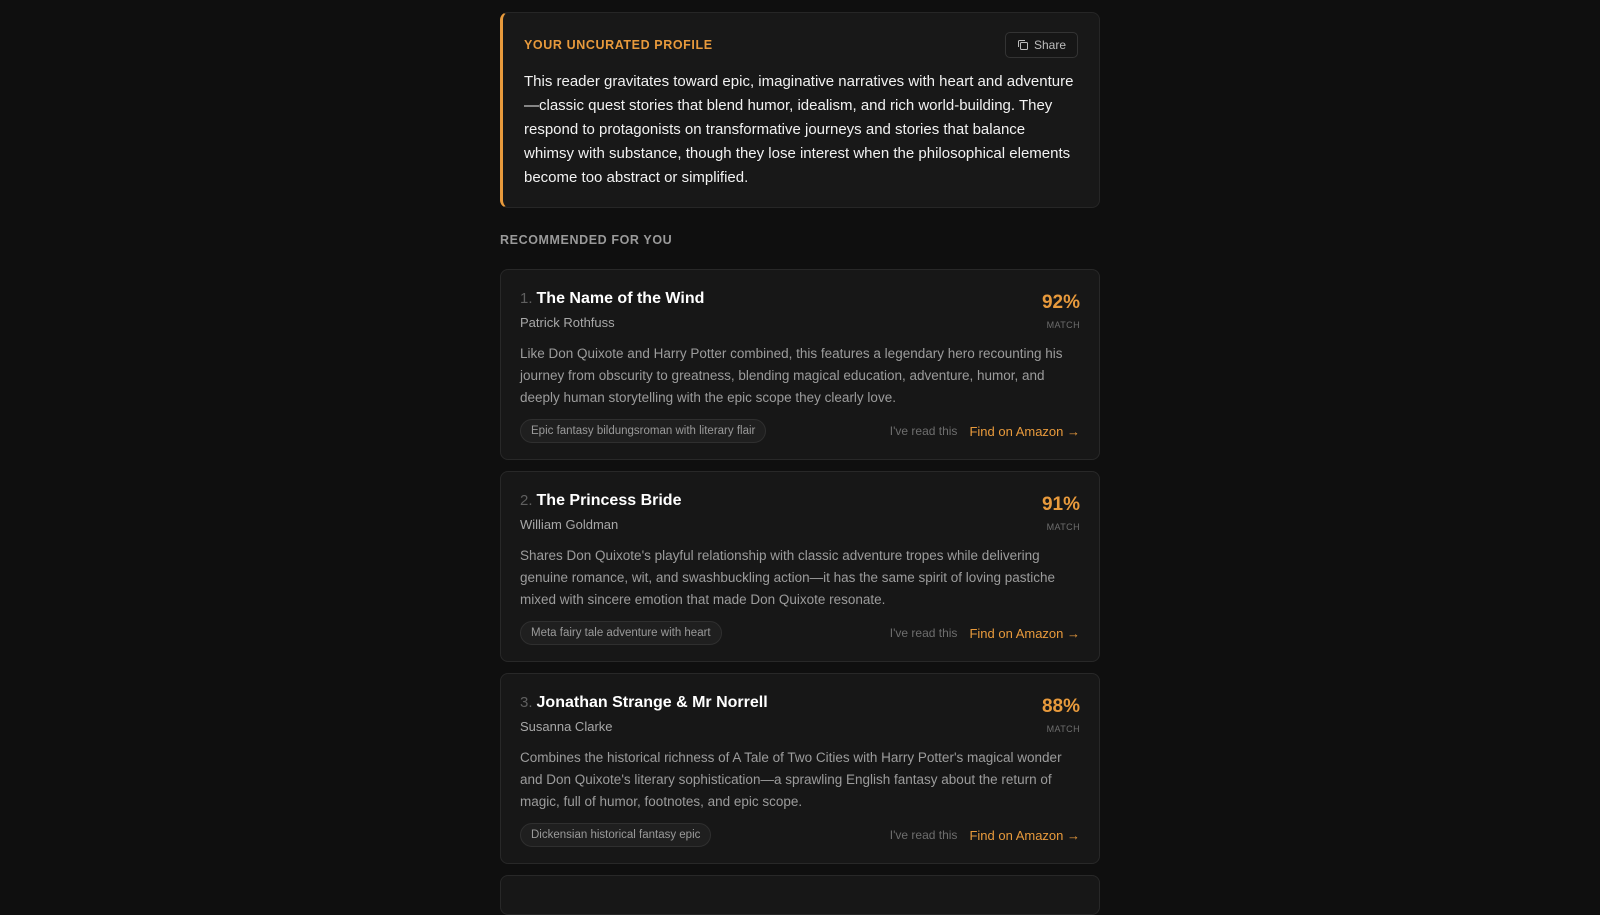 This screenshot has width=1600, height=915. I want to click on genre-tag: Meta fairy tale adventure with heart, so click(621, 633).